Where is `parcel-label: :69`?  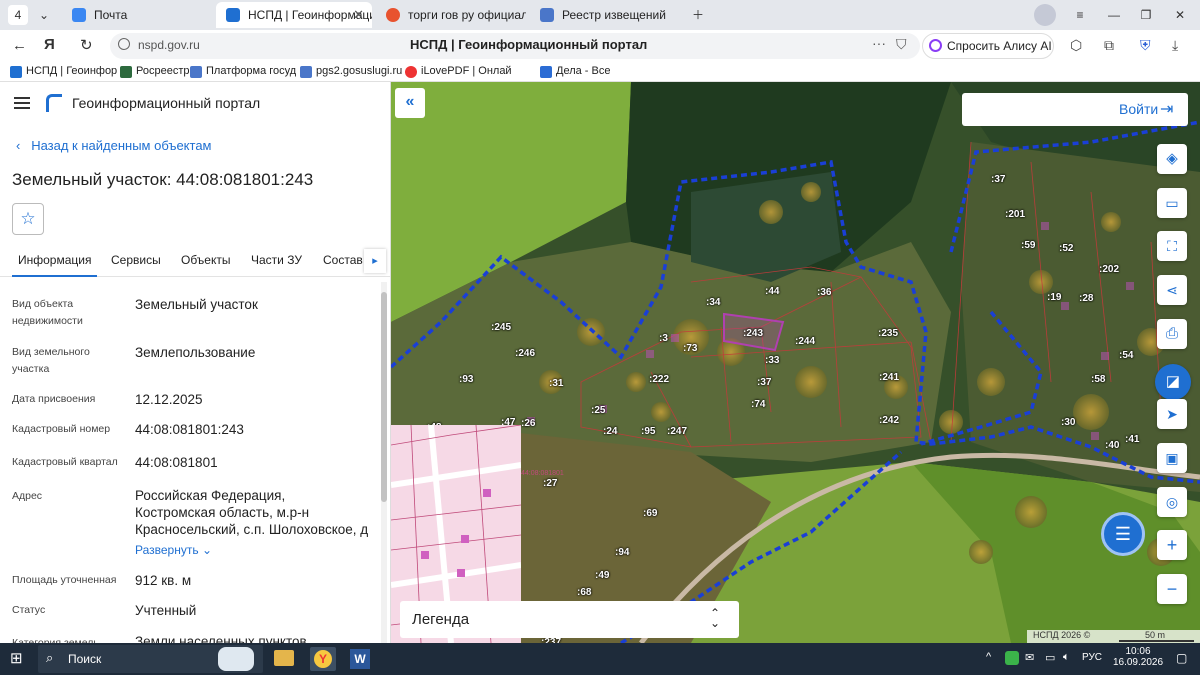 parcel-label: :69 is located at coordinates (650, 513).